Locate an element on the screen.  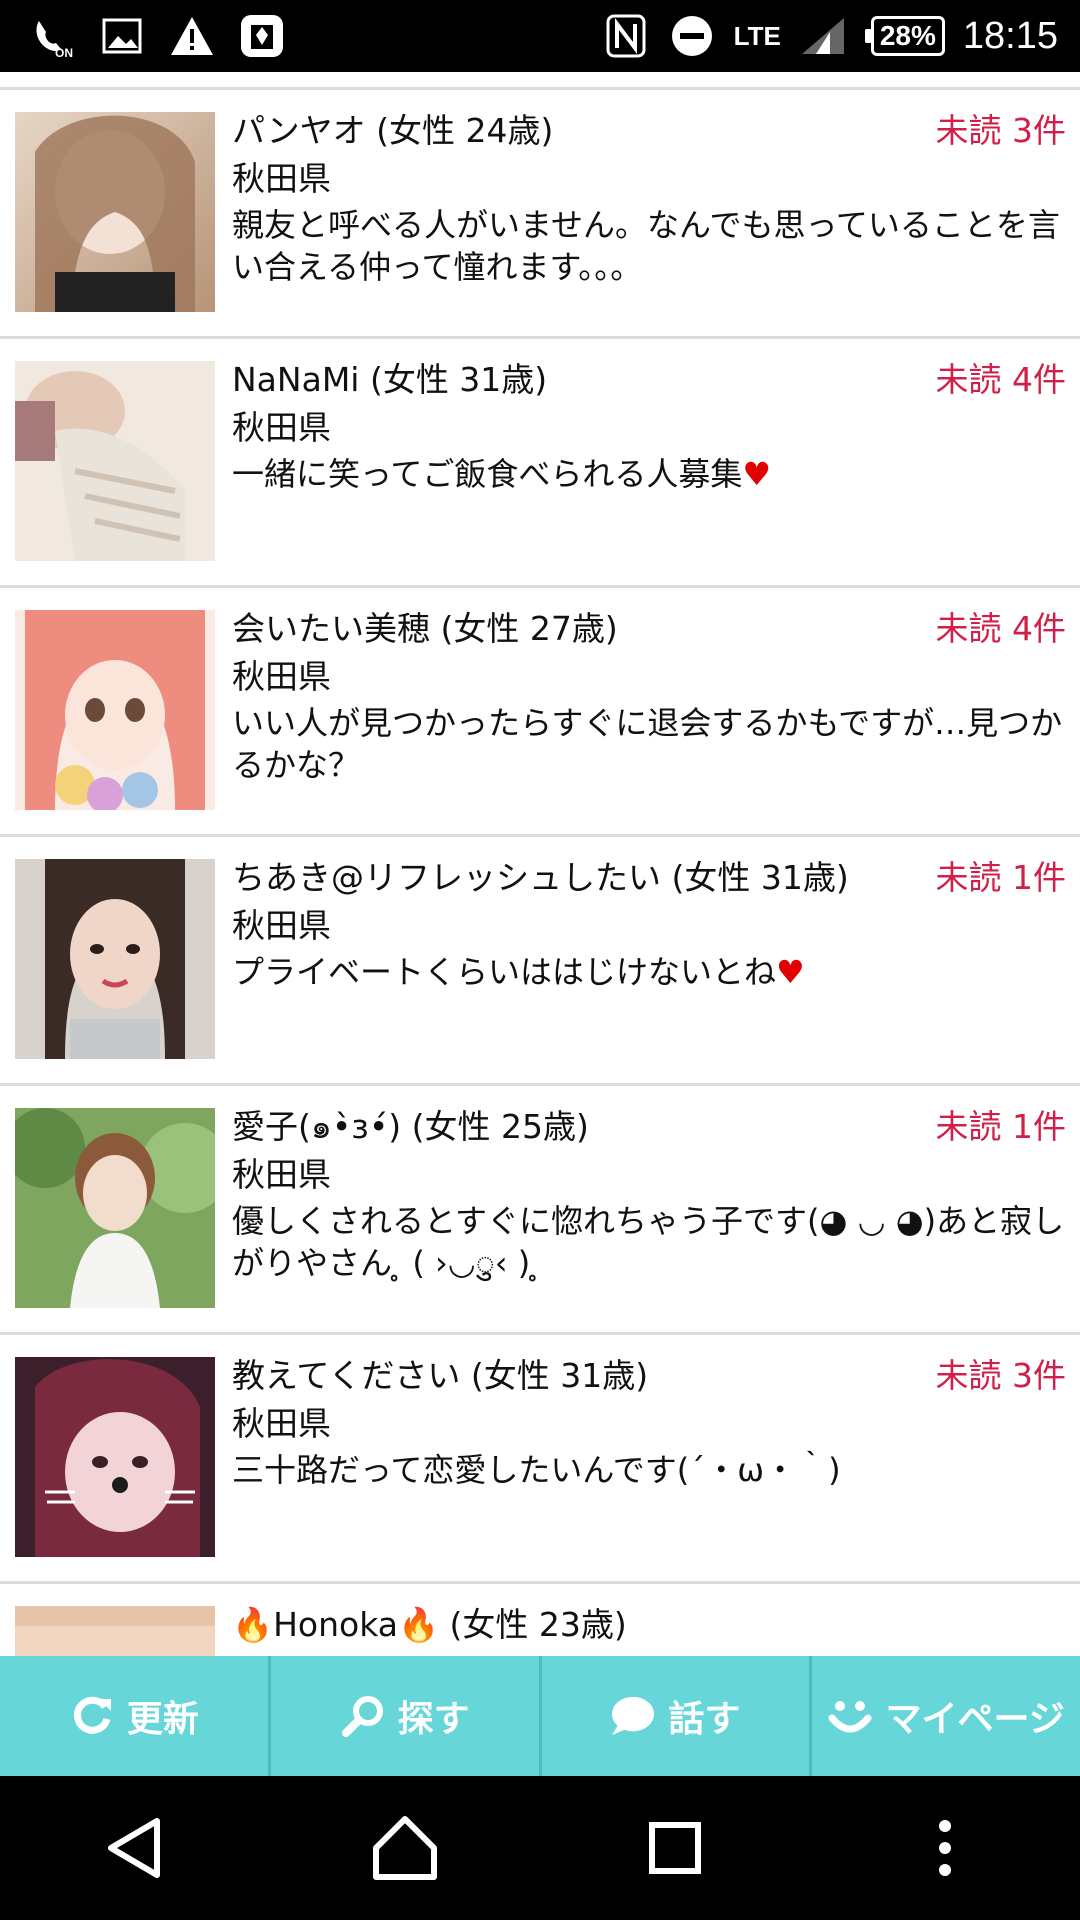
back-icon is located at coordinates (135, 1848).